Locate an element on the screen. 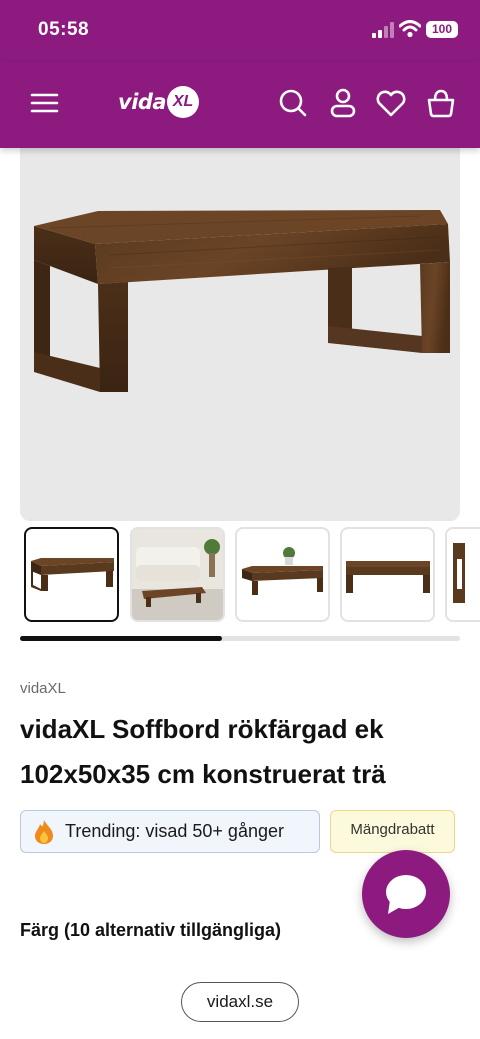  logo-text: vida is located at coordinates (142, 102).